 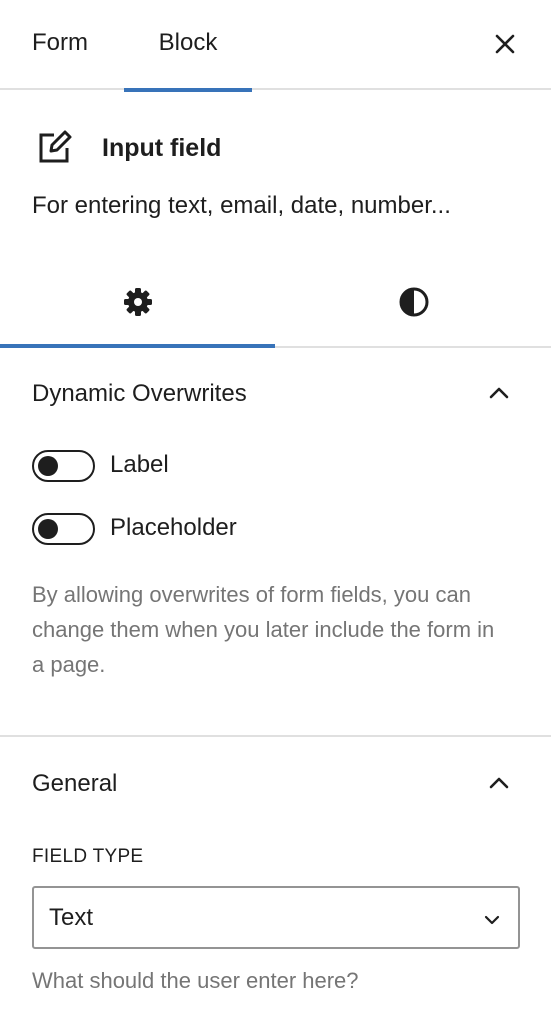 What do you see at coordinates (272, 466) in the screenshot?
I see `toggle-row-label: Label` at bounding box center [272, 466].